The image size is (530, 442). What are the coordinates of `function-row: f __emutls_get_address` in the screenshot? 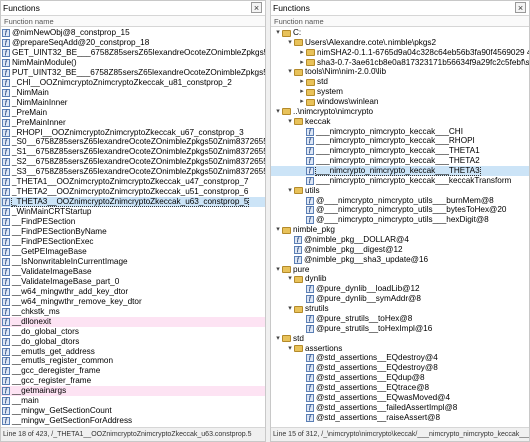 It's located at (133, 352).